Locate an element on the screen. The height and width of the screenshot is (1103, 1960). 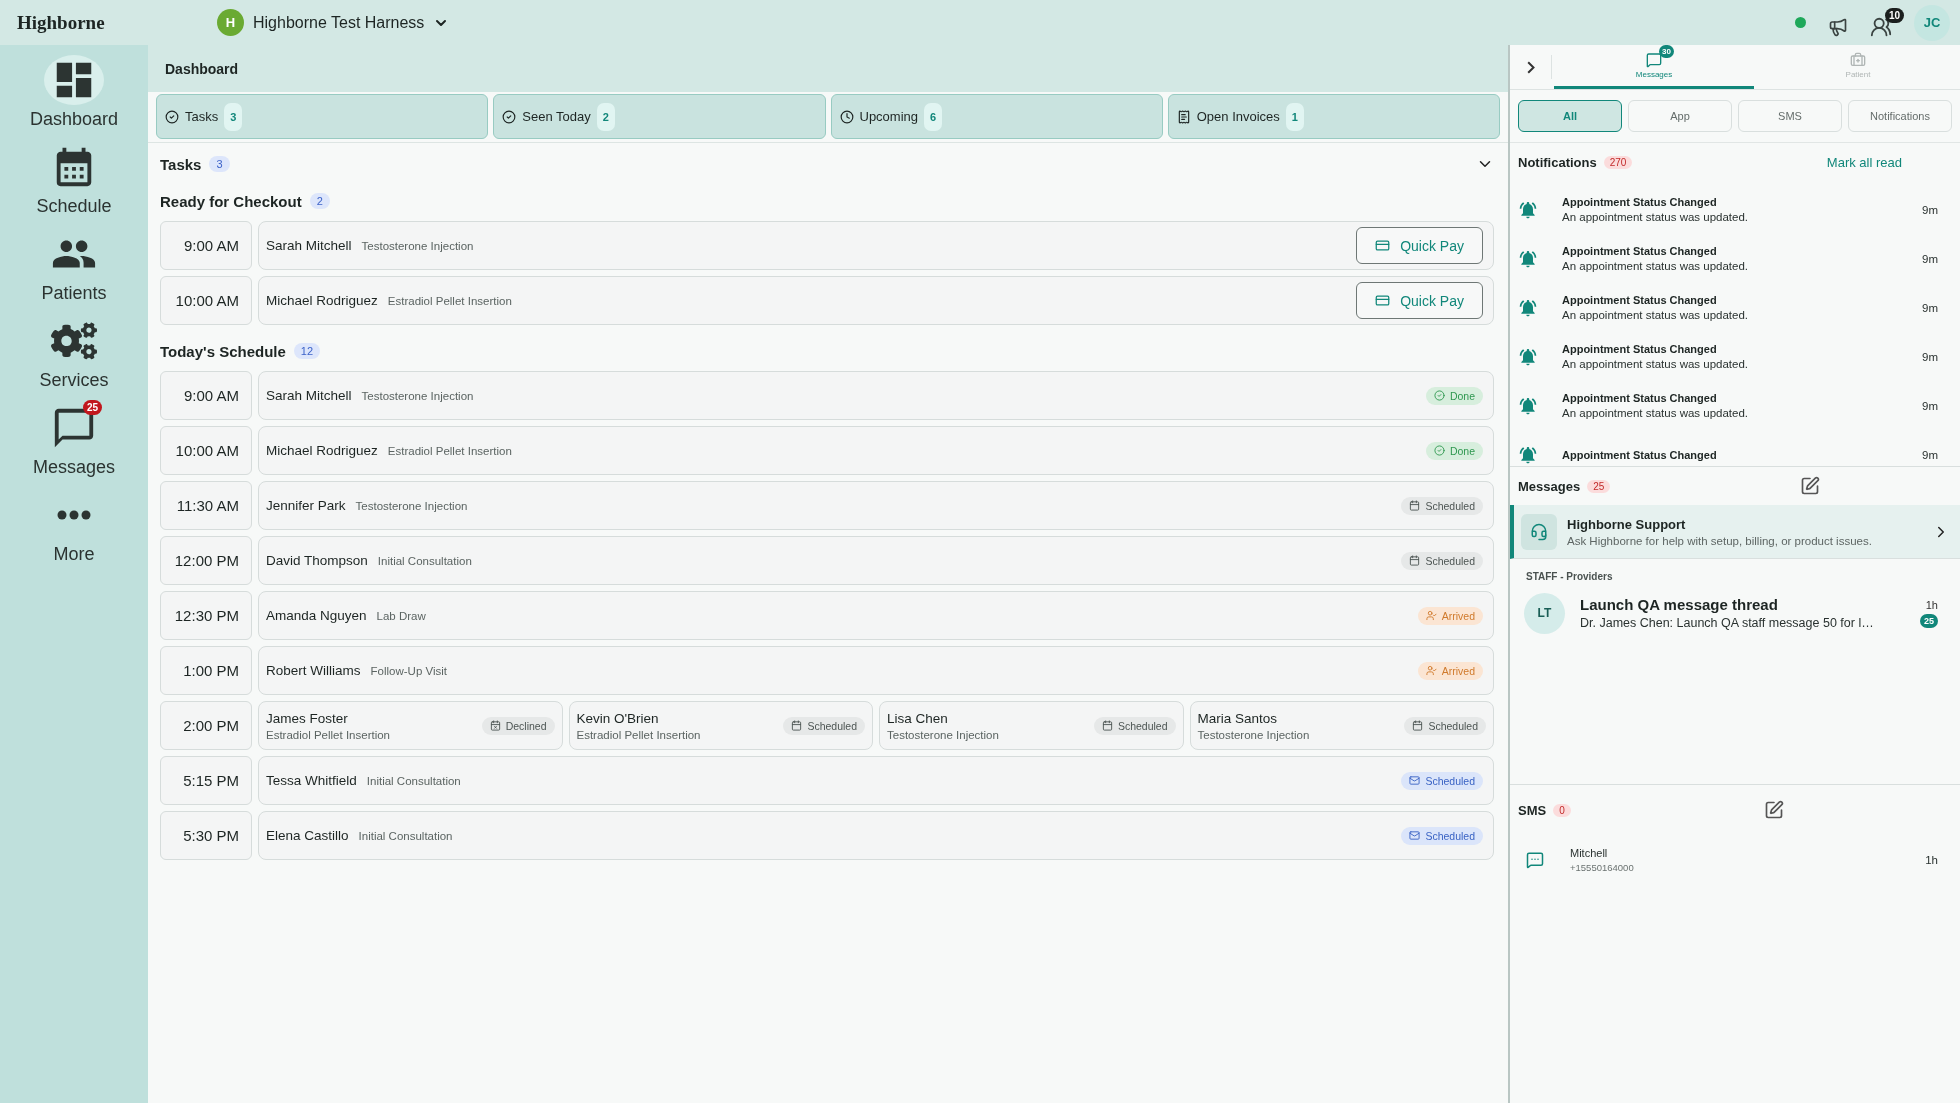
sms-conversation: Mitchell +15550164000 1h is located at coordinates (1735, 860).